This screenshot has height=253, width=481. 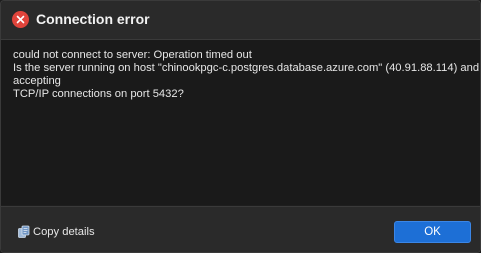 I want to click on copy-details-label: Copy details, so click(x=64, y=232).